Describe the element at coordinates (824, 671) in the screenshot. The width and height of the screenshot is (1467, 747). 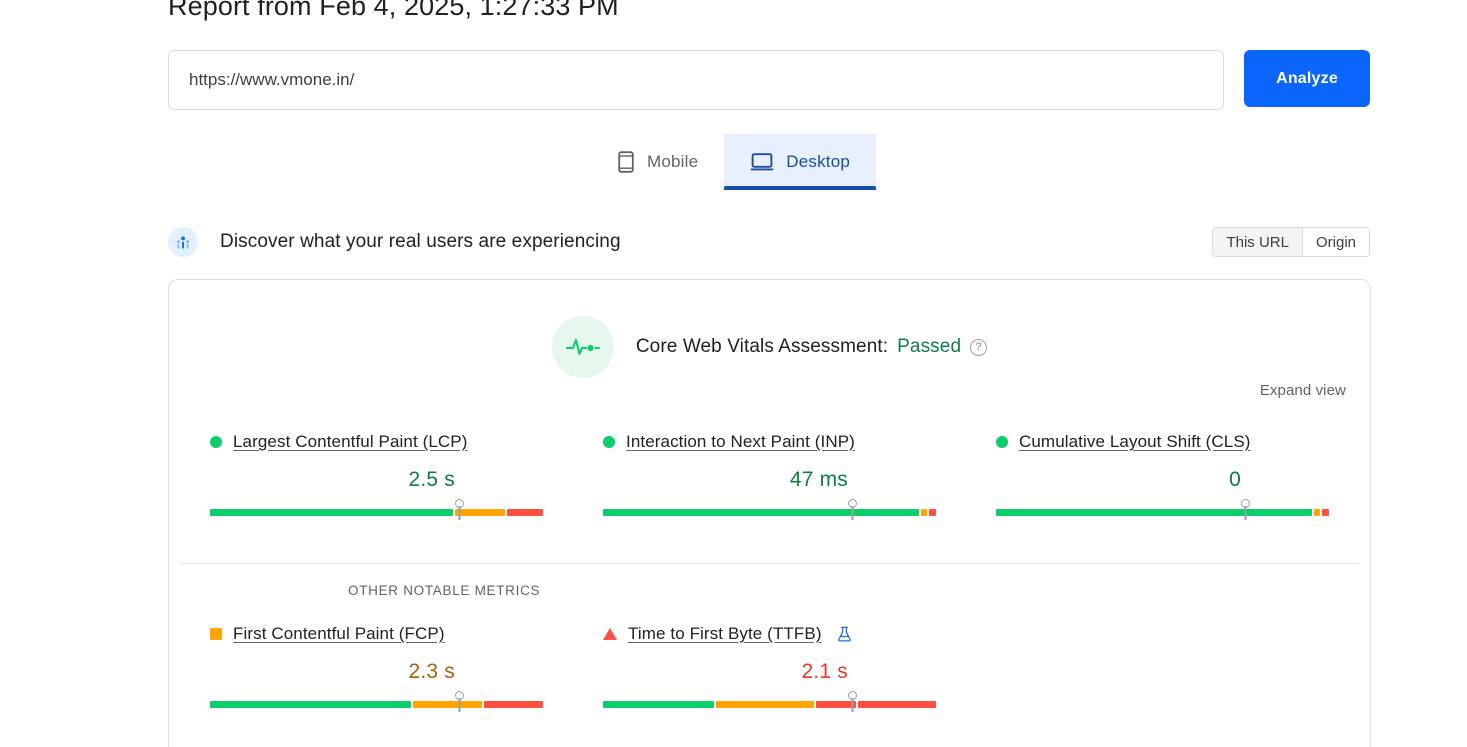
I see `metric-ttfb-value: 2.1 s` at that location.